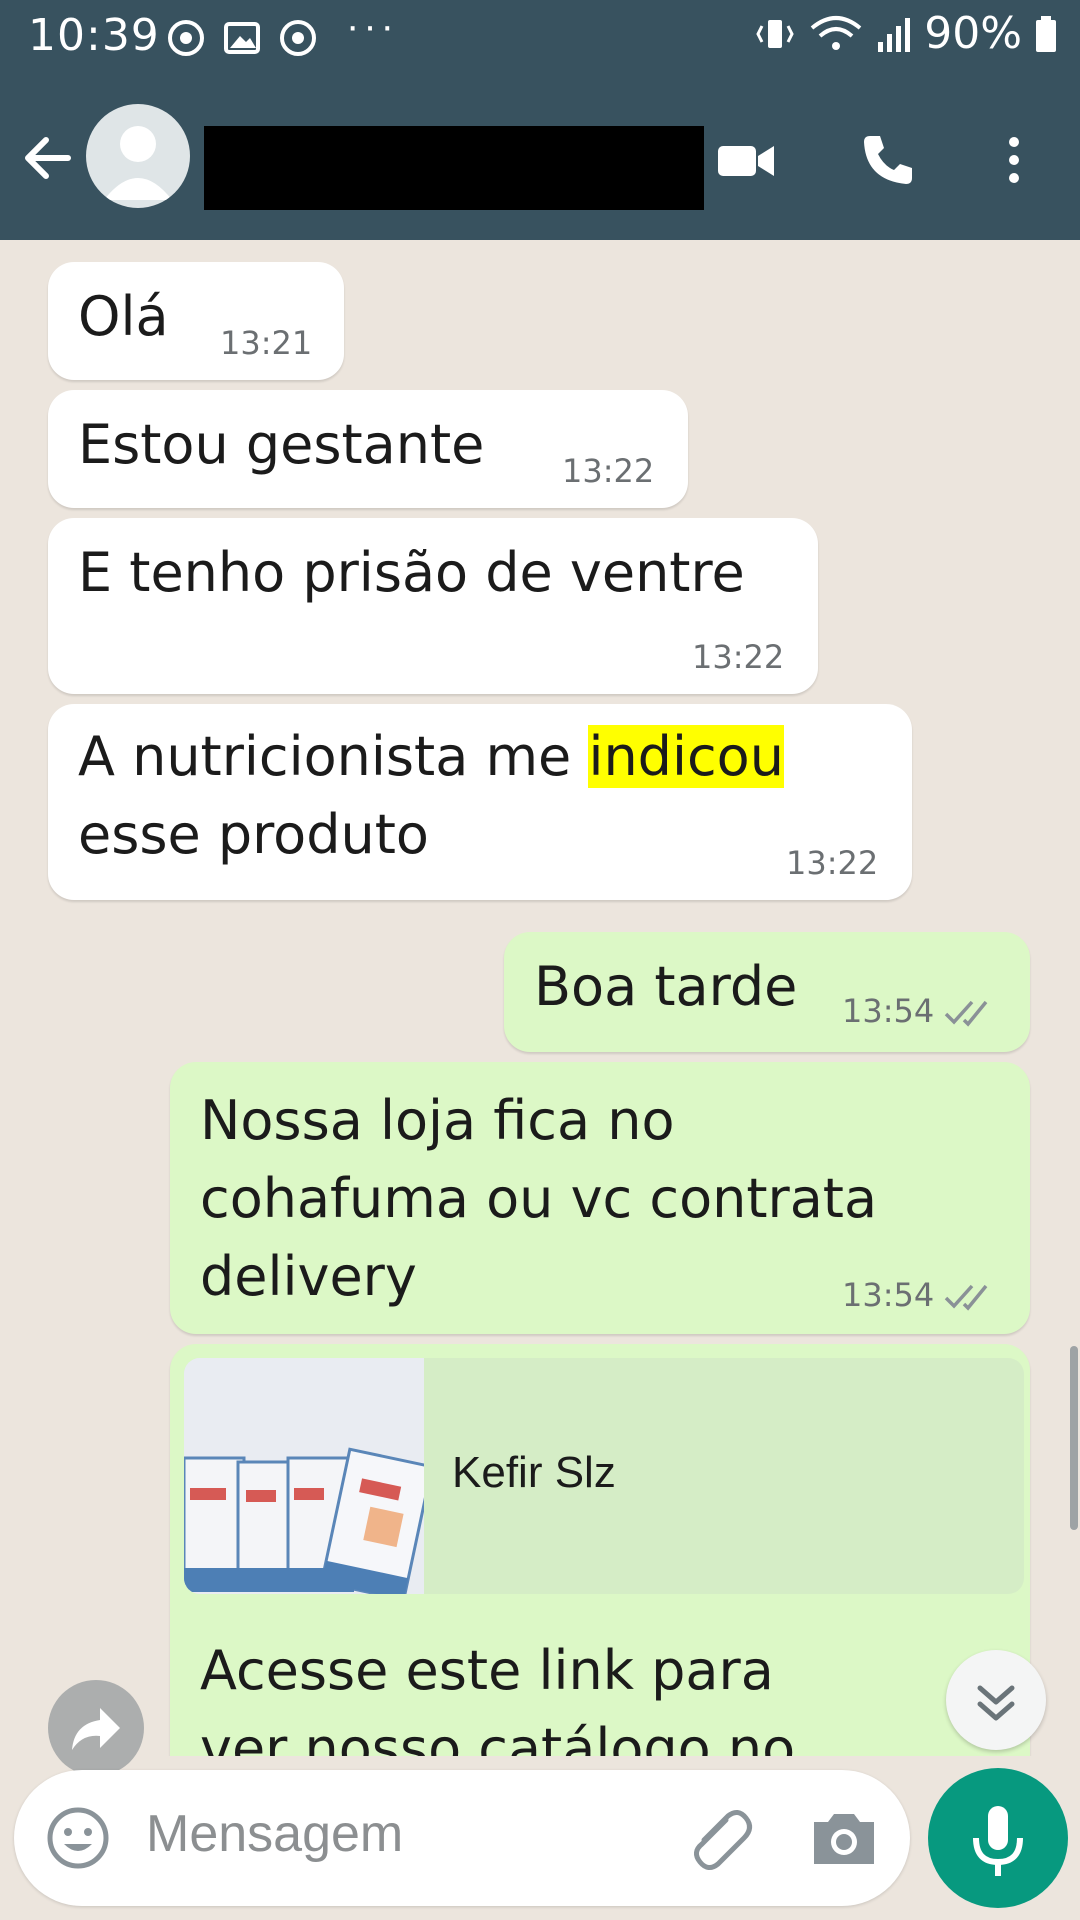 The width and height of the screenshot is (1080, 1920). I want to click on message-input-bar: Mensagem, so click(462, 1838).